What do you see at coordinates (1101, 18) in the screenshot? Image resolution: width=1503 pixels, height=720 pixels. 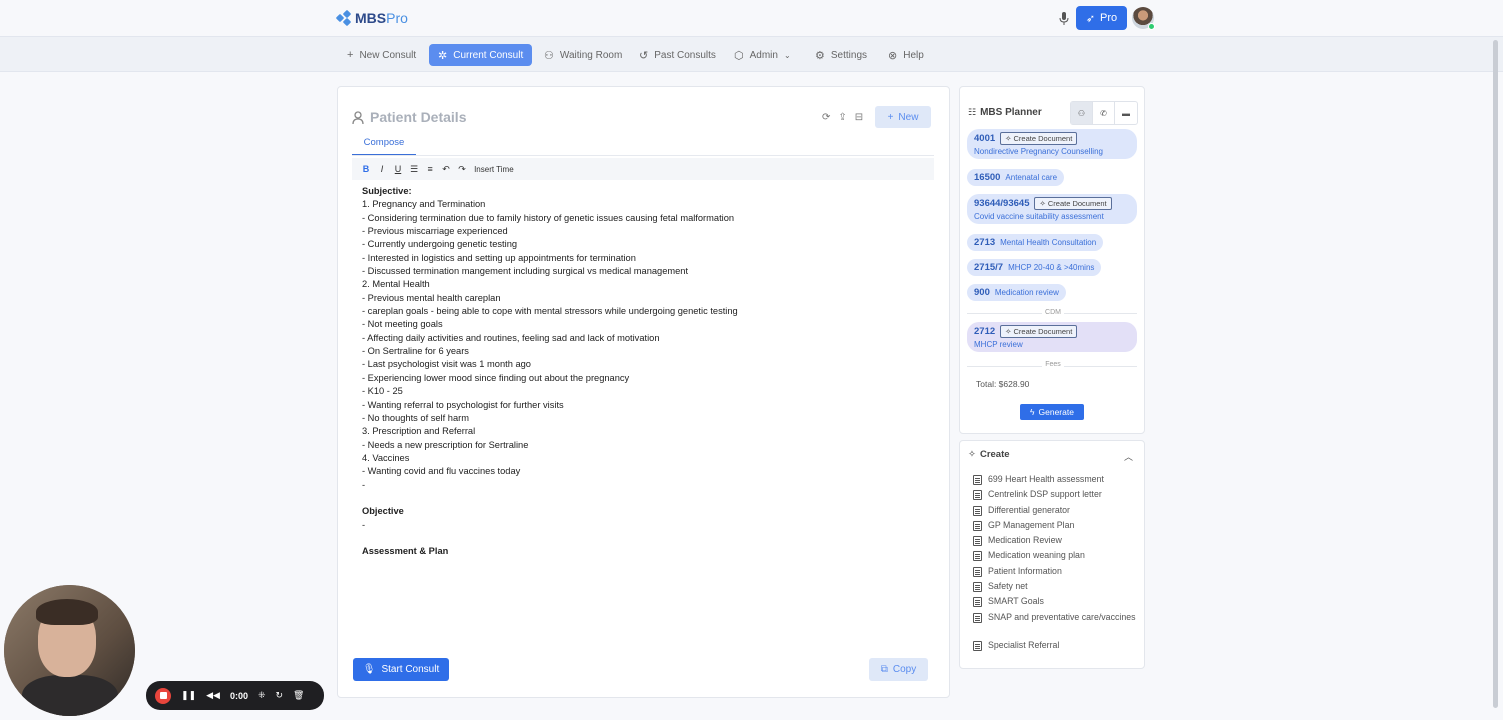 I see `pro-button: ➶ Pro` at bounding box center [1101, 18].